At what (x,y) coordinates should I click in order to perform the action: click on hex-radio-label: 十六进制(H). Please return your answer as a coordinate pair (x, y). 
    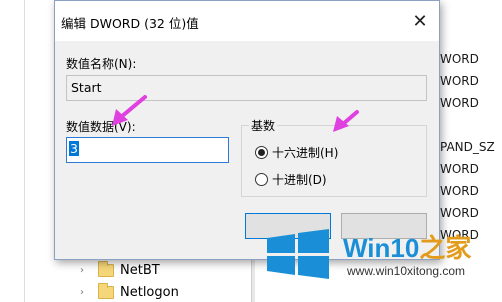
    Looking at the image, I should click on (305, 153).